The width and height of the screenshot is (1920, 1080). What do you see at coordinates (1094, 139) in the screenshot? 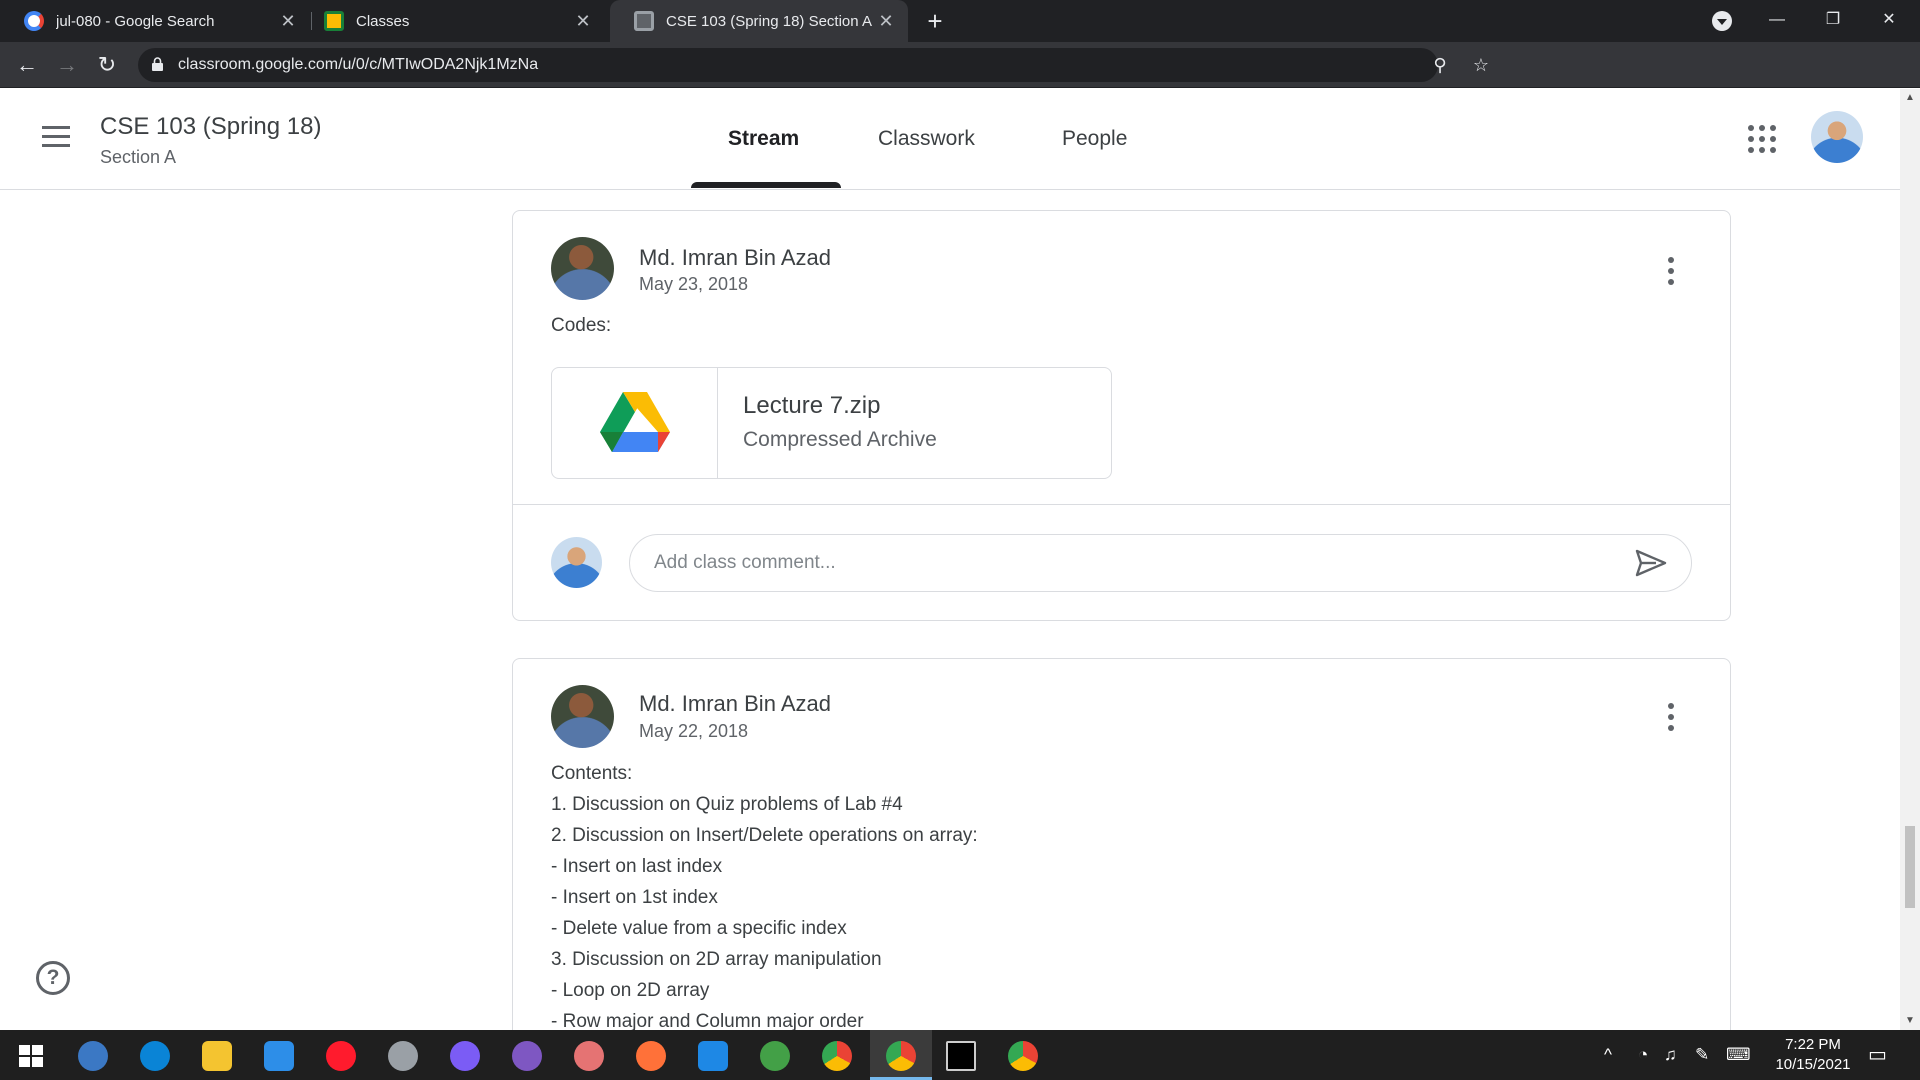
I see `tab-people: People` at bounding box center [1094, 139].